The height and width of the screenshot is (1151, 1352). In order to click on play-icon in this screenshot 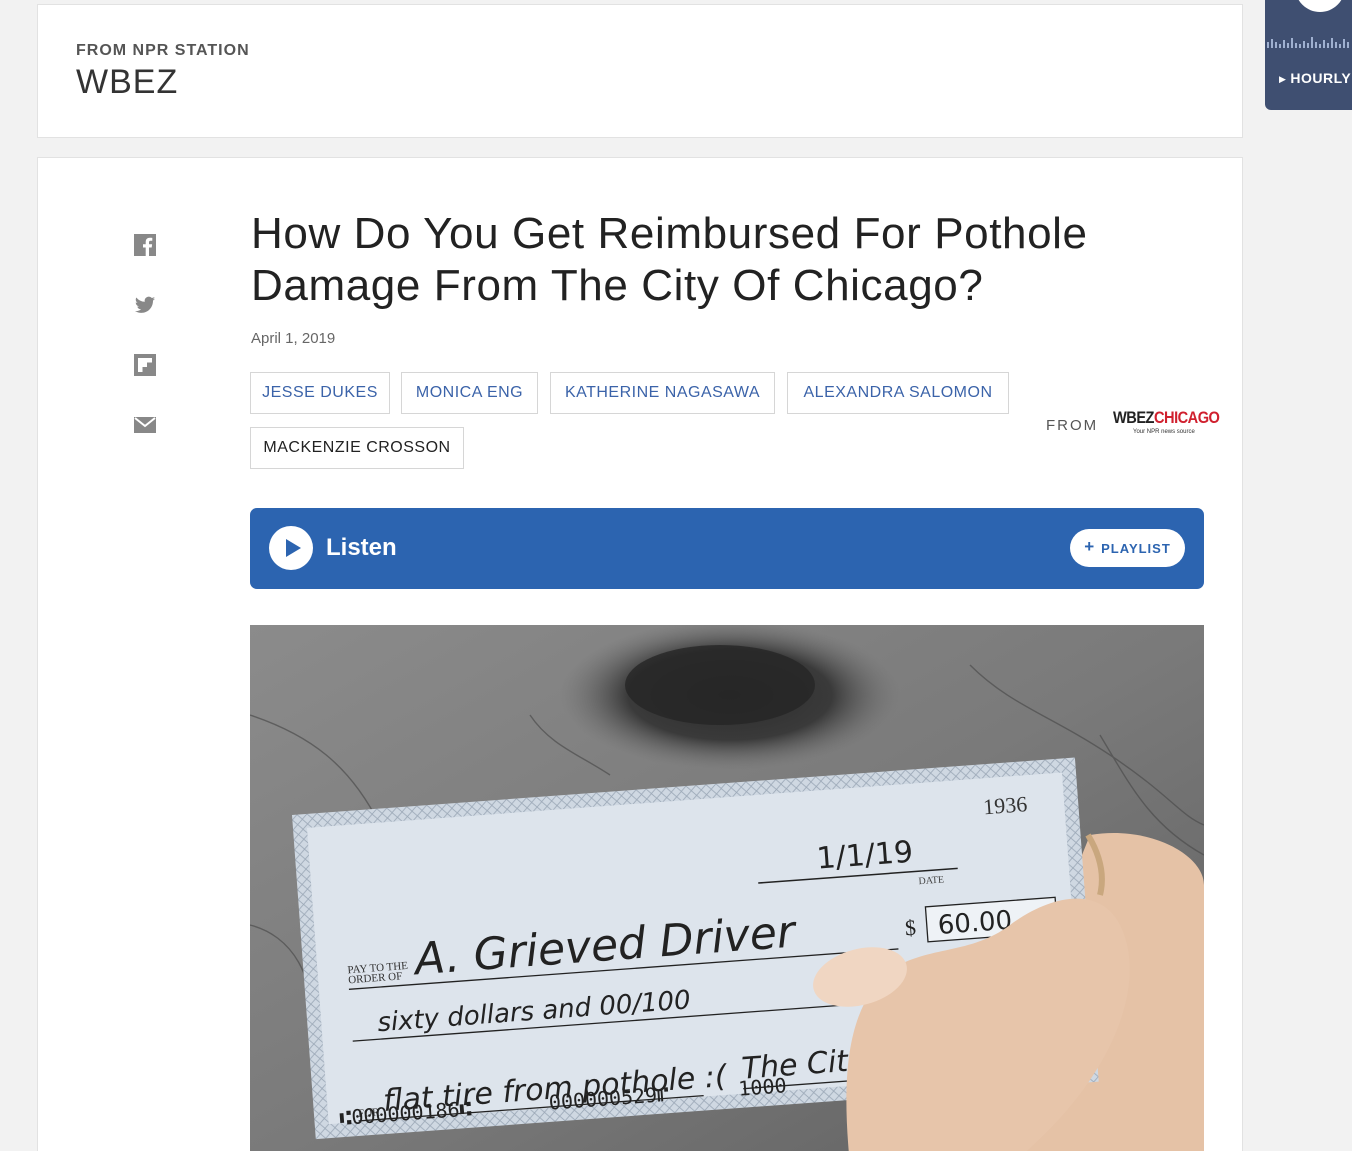, I will do `click(293, 548)`.